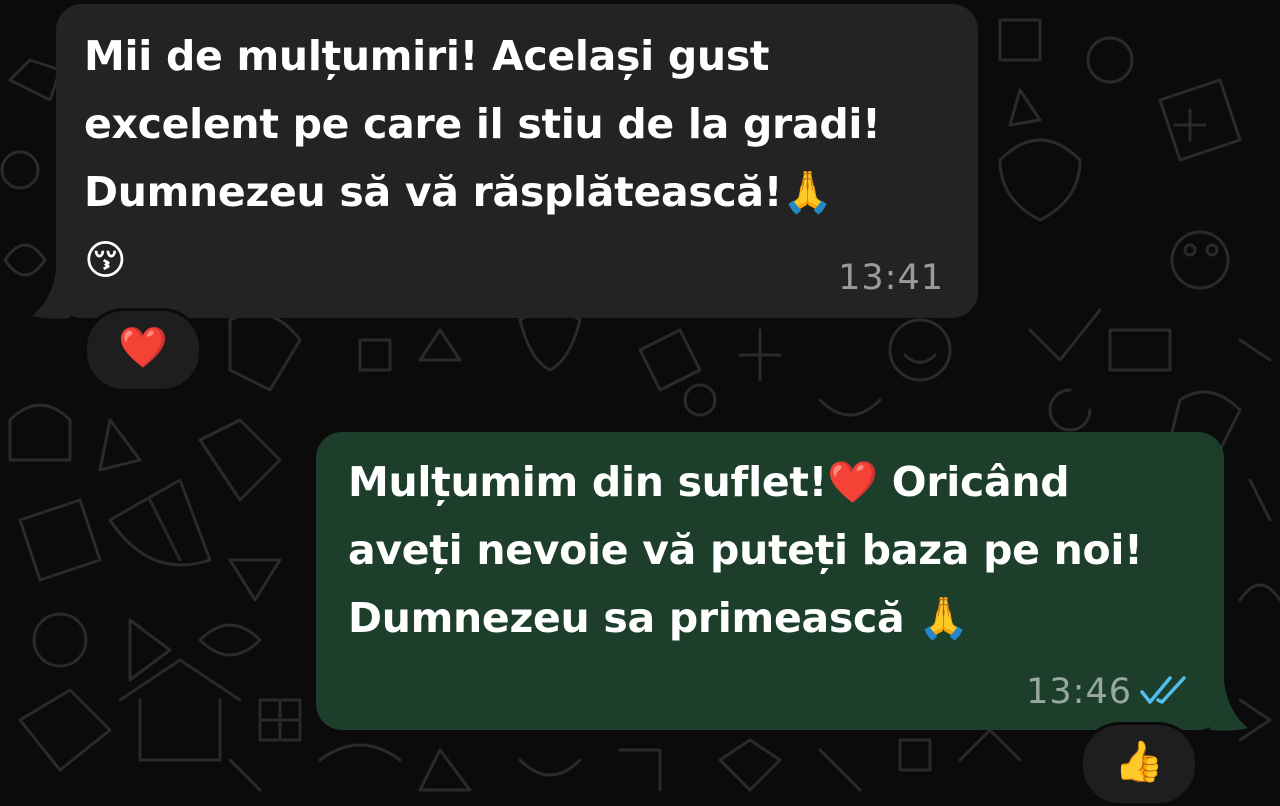 Image resolution: width=1280 pixels, height=806 pixels. Describe the element at coordinates (1229, 706) in the screenshot. I see `outgoing-bubble-tail` at that location.